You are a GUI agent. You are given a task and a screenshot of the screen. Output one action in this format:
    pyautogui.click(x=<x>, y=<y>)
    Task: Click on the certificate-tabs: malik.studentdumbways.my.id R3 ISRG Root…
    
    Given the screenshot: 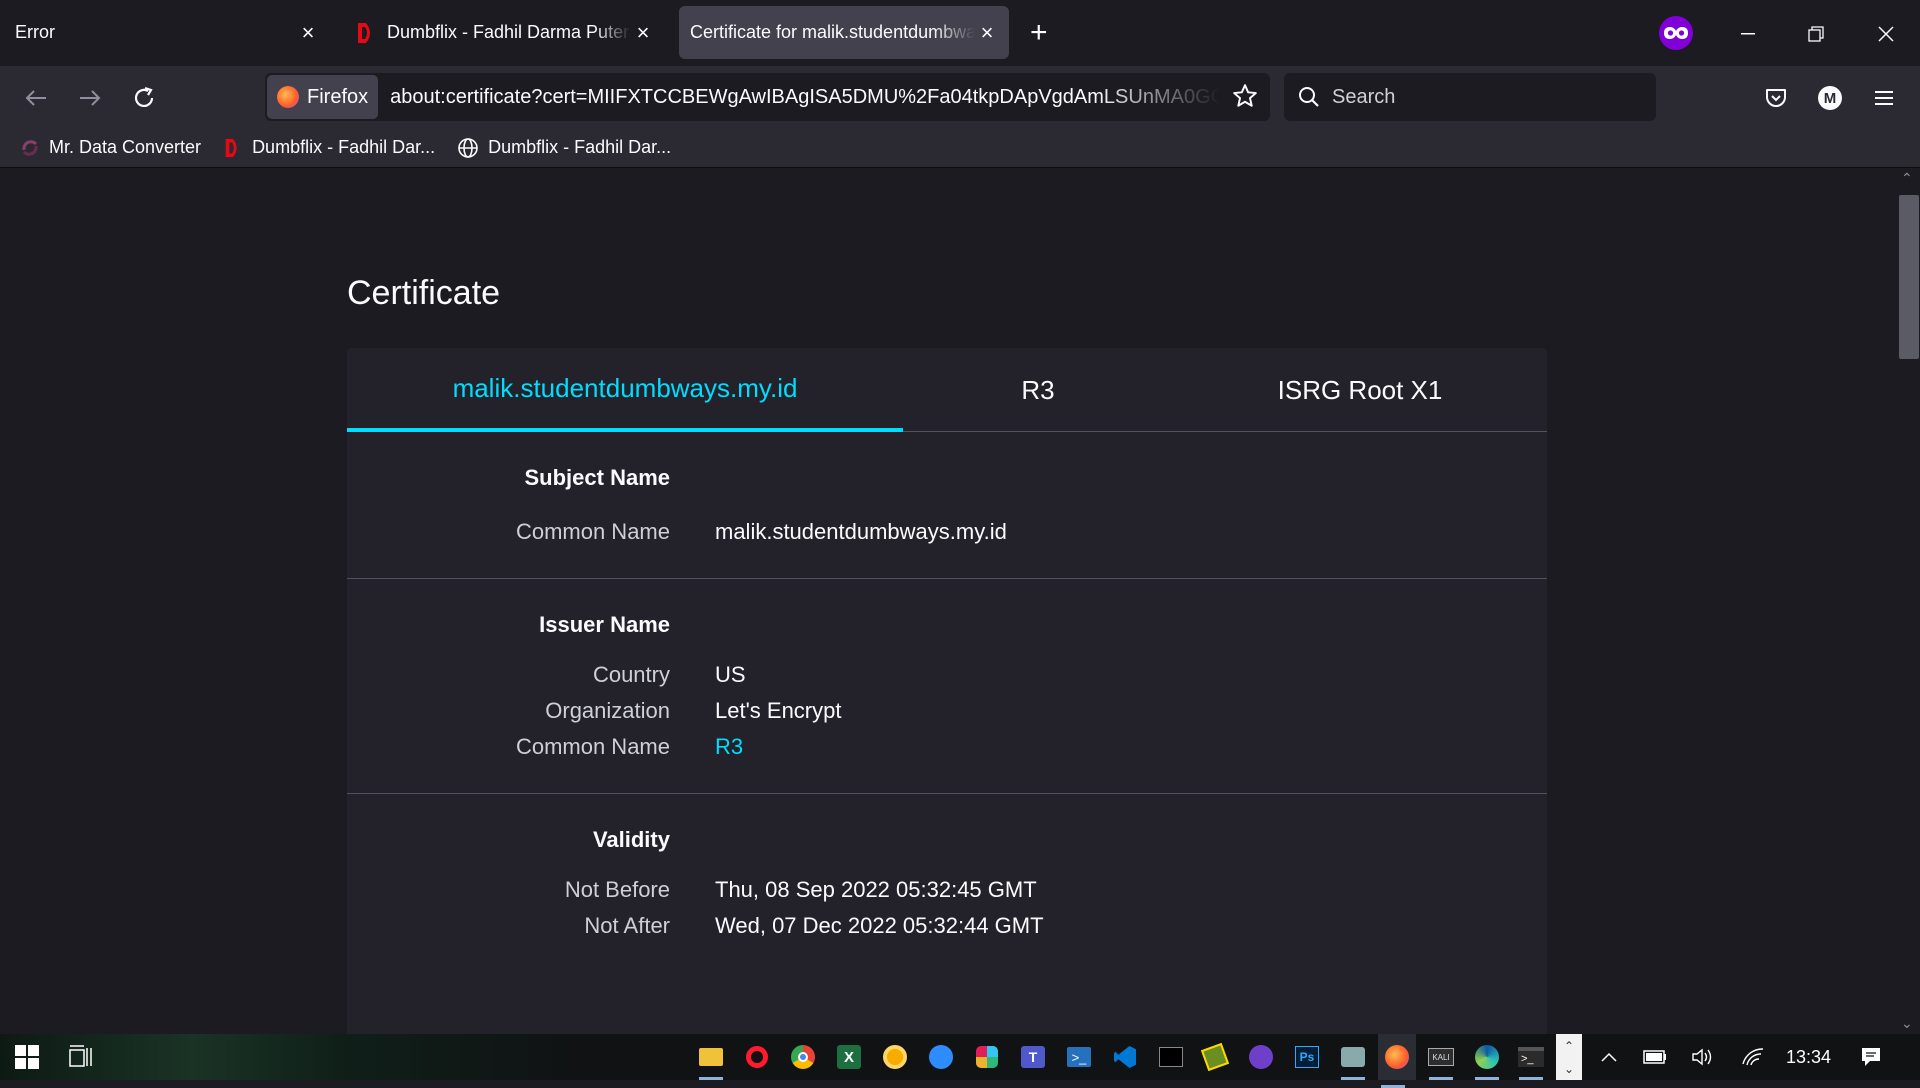 What is the action you would take?
    pyautogui.click(x=947, y=390)
    